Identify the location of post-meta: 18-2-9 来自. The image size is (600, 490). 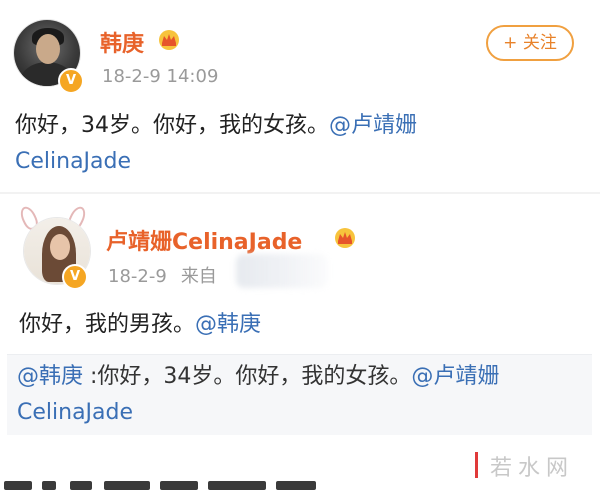
(162, 275).